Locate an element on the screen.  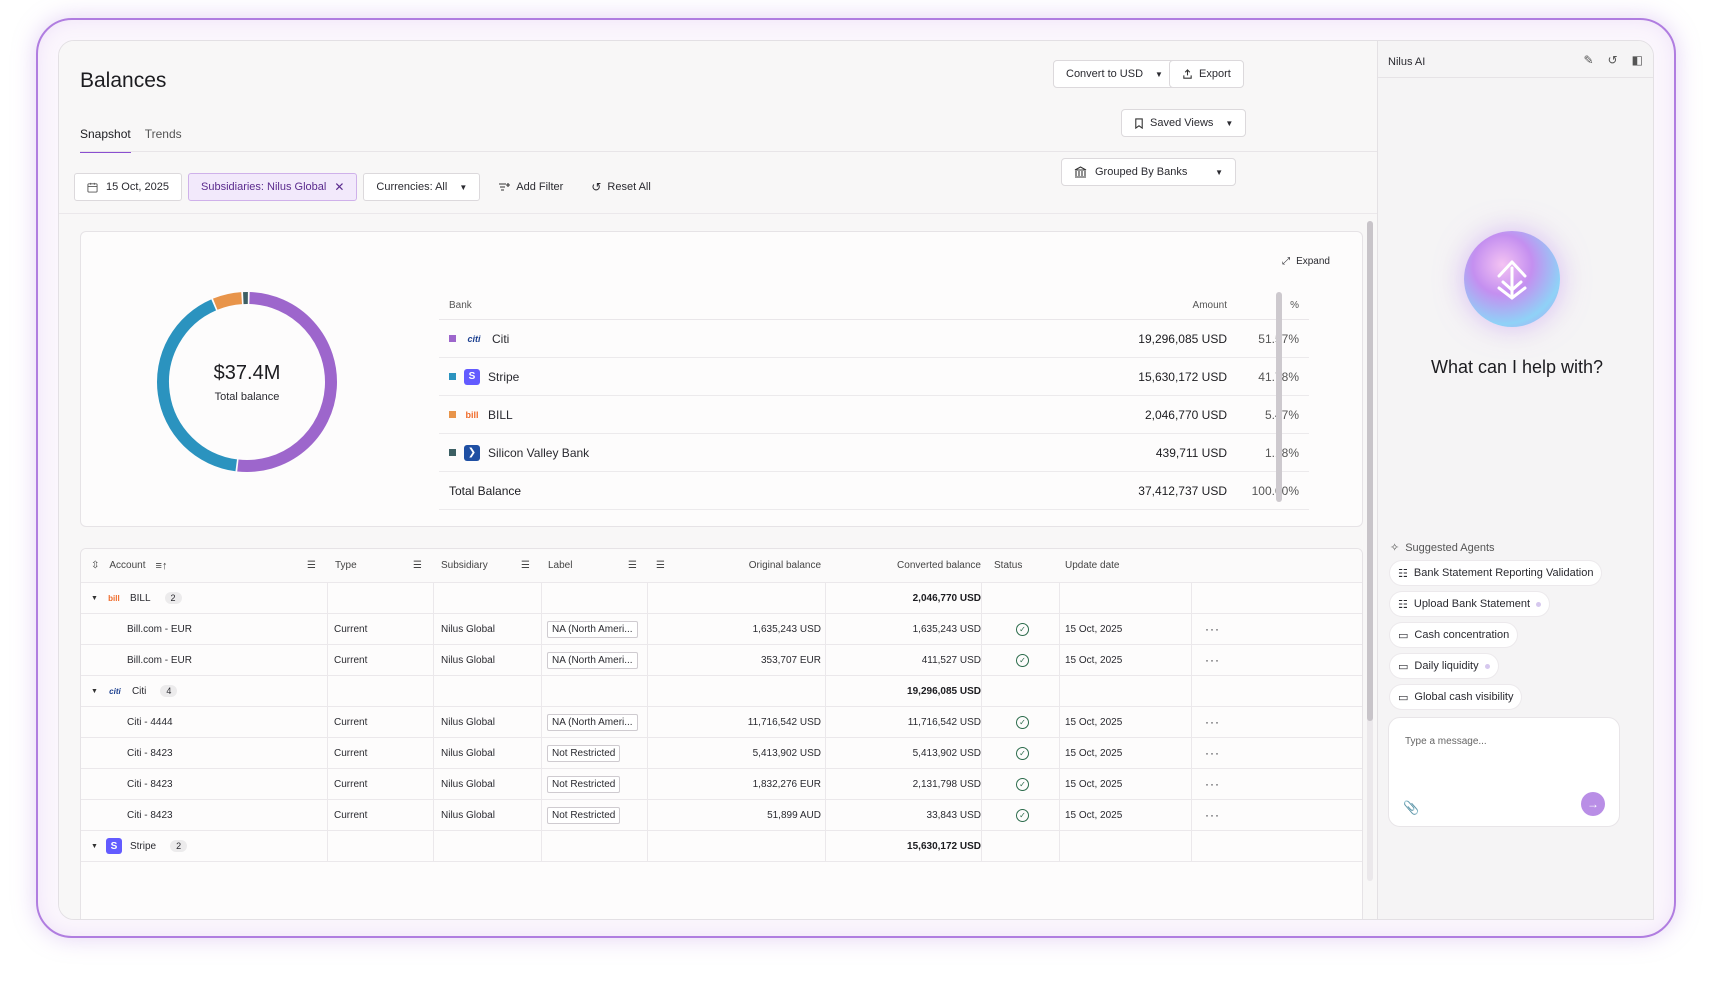
total-balance-value: $37.4M is located at coordinates (247, 372).